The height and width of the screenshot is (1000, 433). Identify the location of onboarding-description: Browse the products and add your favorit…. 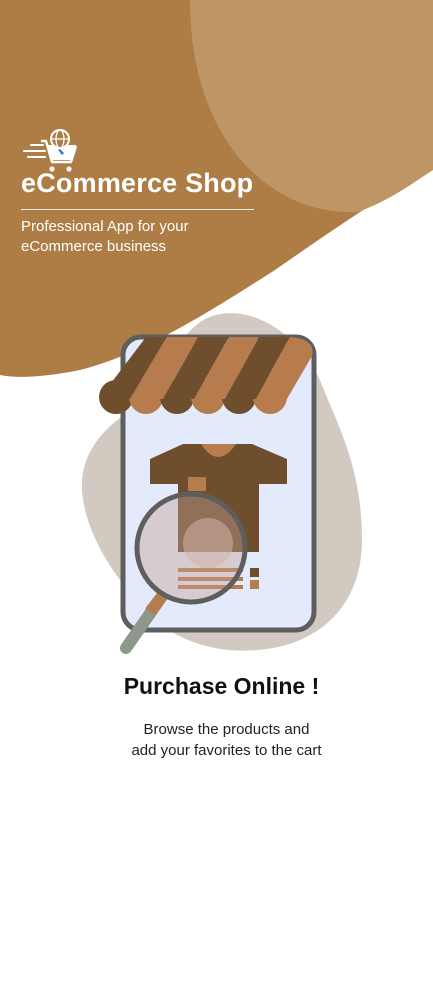
(216, 740).